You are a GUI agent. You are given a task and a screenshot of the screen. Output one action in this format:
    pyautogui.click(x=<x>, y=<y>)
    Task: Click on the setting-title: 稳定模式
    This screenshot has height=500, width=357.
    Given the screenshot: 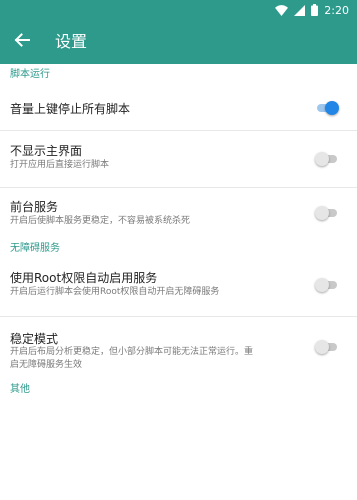 What is the action you would take?
    pyautogui.click(x=34, y=339)
    